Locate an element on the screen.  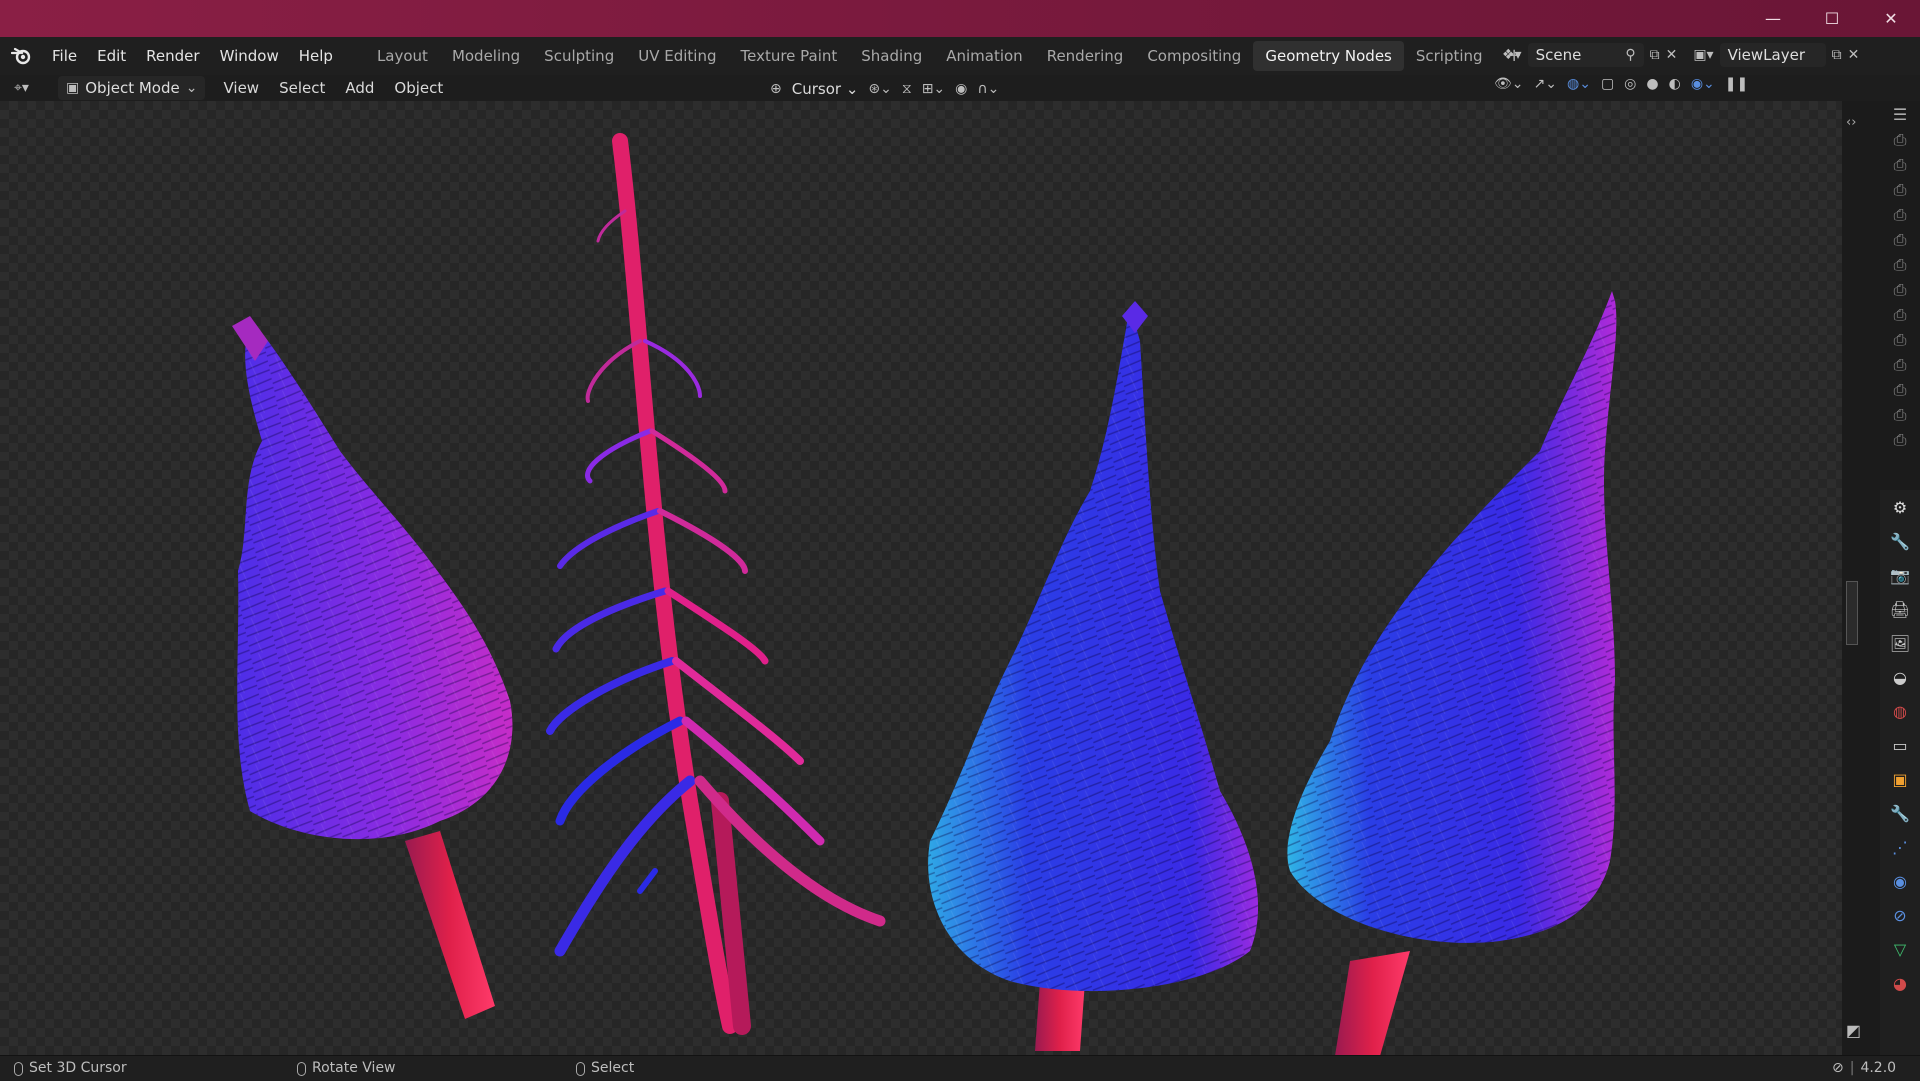
data-properties-icon: ▽ is located at coordinates (1900, 949).